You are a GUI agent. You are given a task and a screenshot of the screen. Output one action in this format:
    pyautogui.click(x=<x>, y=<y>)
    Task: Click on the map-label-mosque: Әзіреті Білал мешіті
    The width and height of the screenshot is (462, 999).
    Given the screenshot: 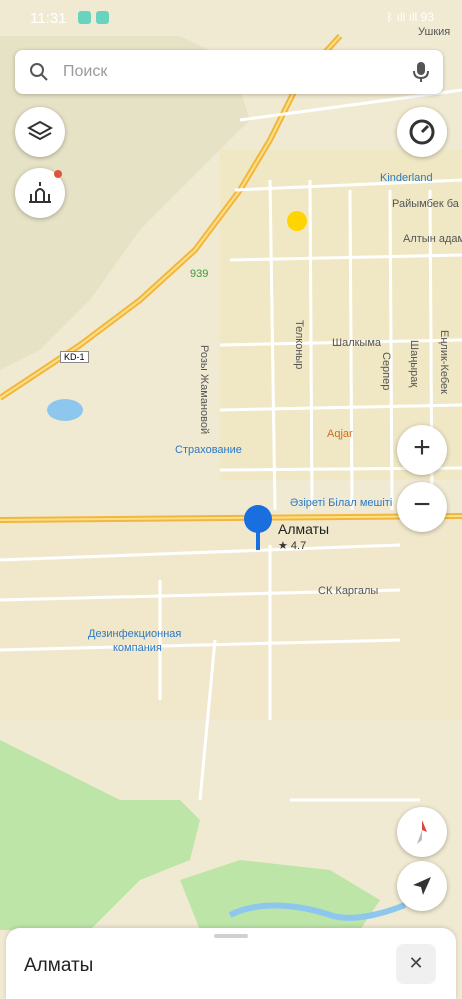 What is the action you would take?
    pyautogui.click(x=341, y=503)
    